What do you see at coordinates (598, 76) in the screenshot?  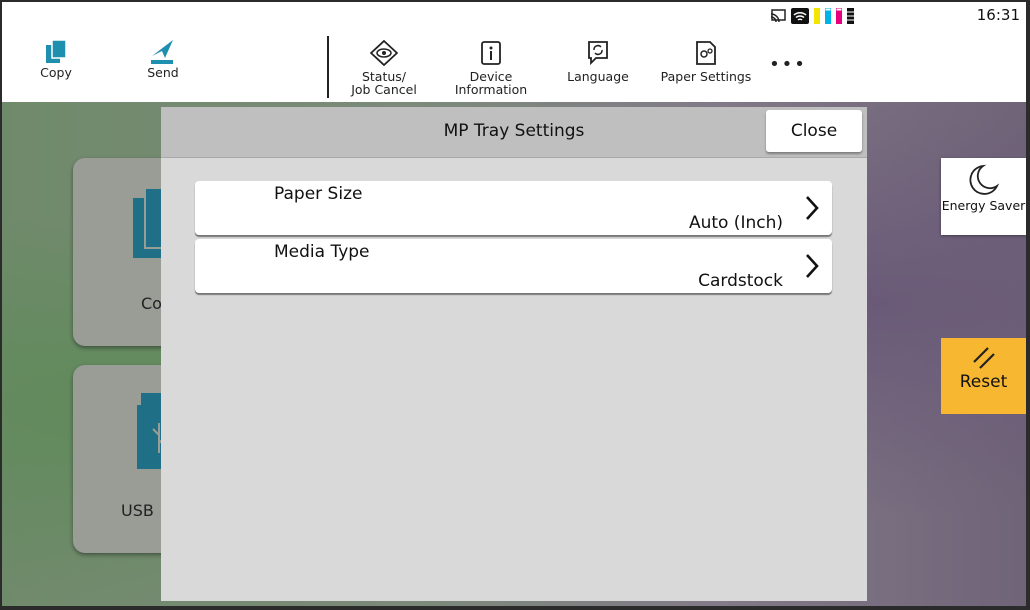 I see `language-label: Language` at bounding box center [598, 76].